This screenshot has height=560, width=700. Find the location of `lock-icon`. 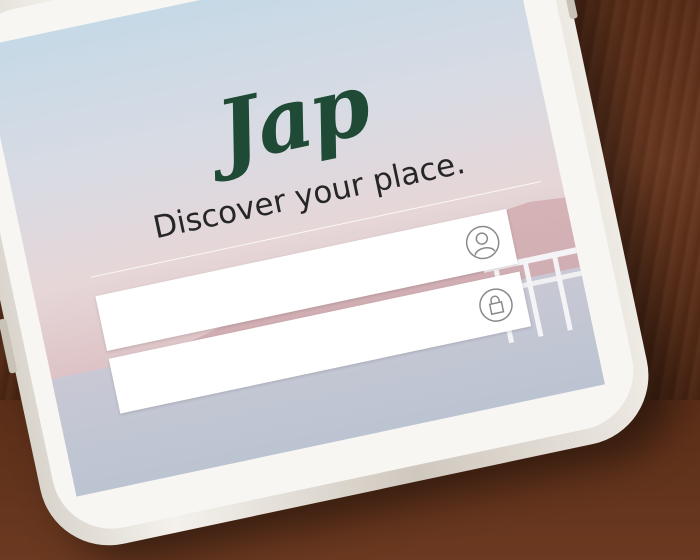

lock-icon is located at coordinates (496, 305).